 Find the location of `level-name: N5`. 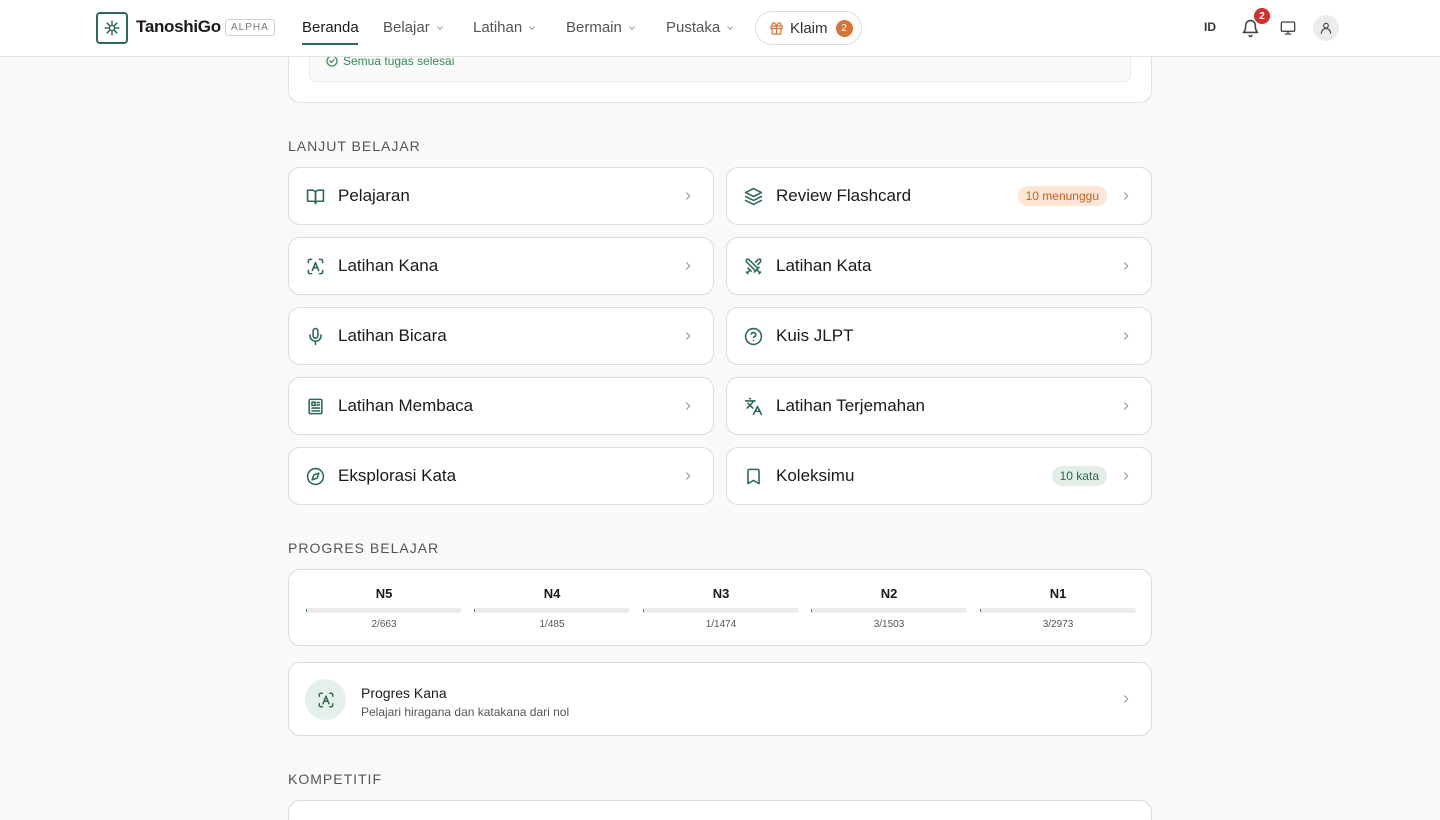

level-name: N5 is located at coordinates (384, 593).